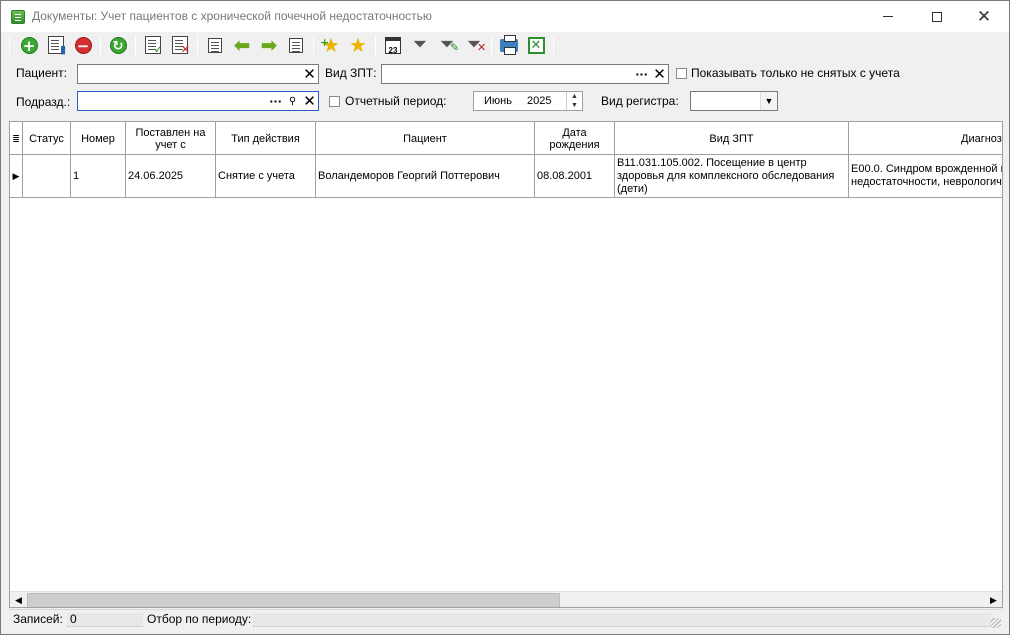 This screenshot has width=1010, height=635. I want to click on column-header-diagnosis: Диагноз, so click(925, 138).